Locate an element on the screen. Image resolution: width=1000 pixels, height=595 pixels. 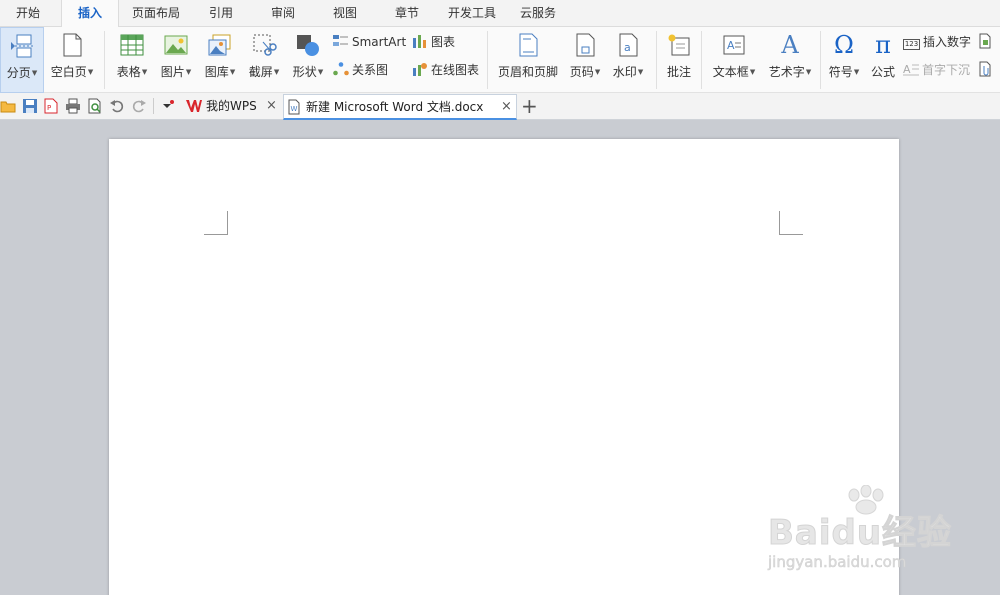
tab-review: 审阅 is located at coordinates (283, 13).